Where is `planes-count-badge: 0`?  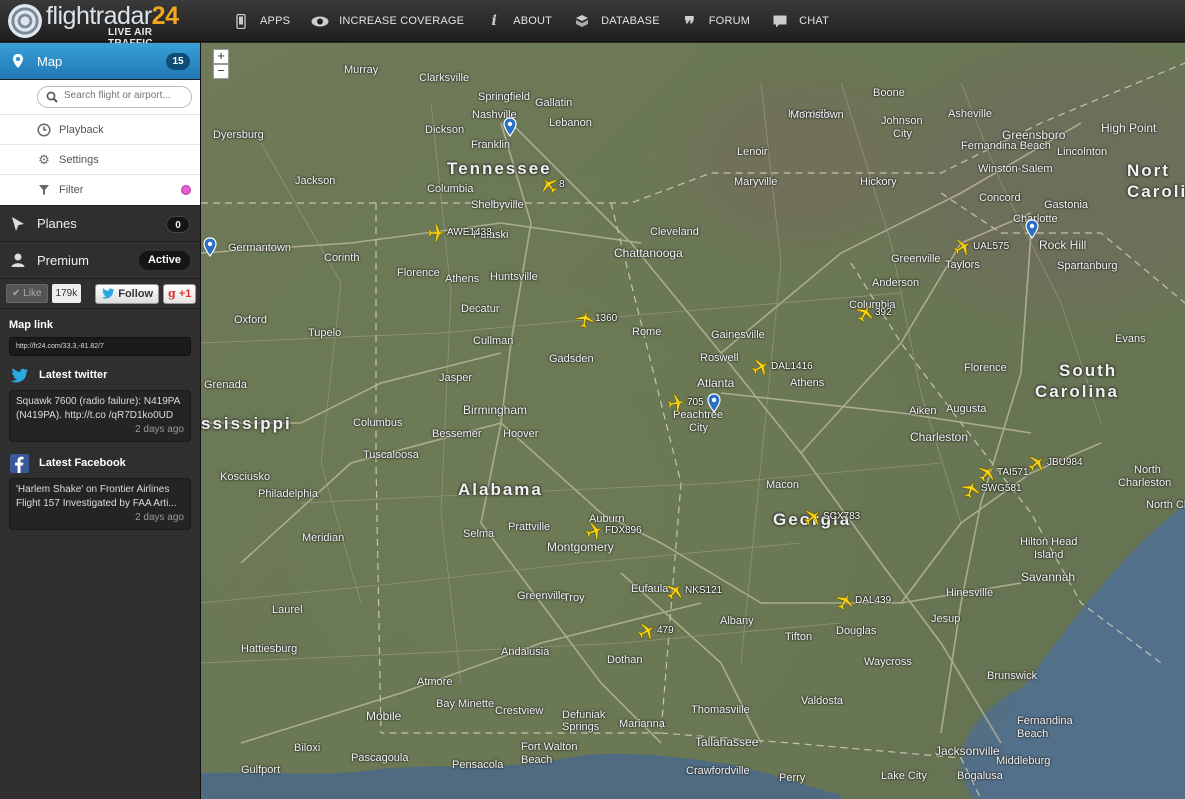
planes-count-badge: 0 is located at coordinates (178, 224).